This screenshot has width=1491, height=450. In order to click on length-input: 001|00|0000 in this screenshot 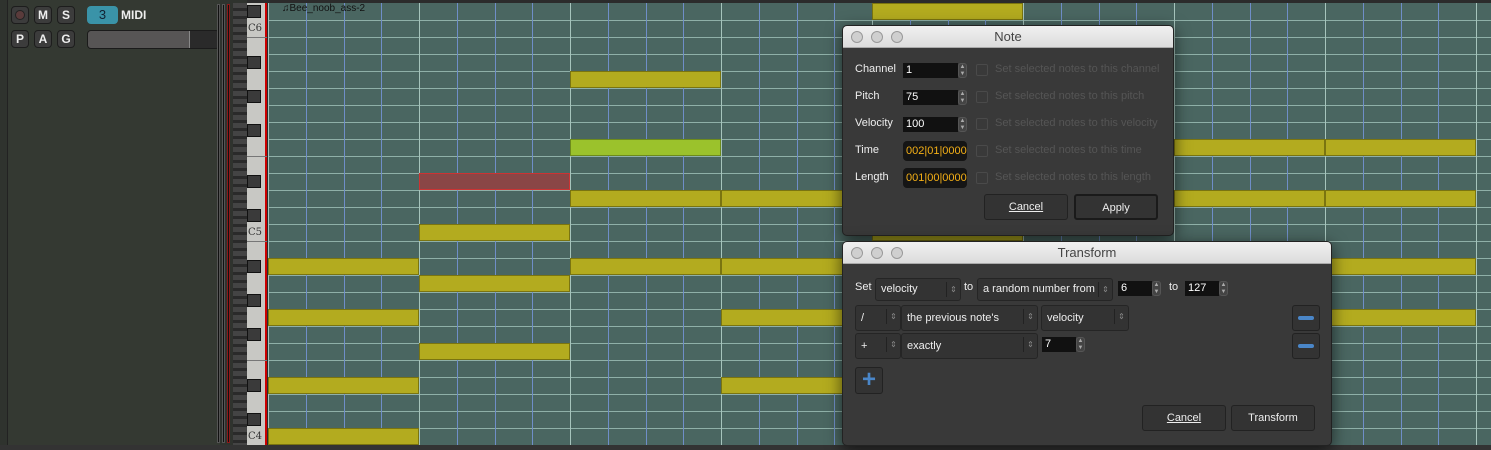, I will do `click(935, 178)`.